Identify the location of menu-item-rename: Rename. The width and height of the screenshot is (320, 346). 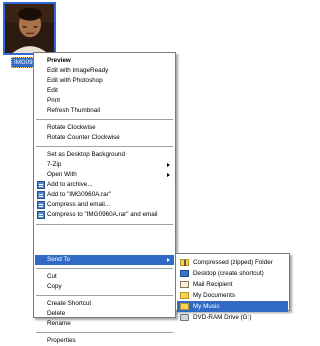
(104, 324).